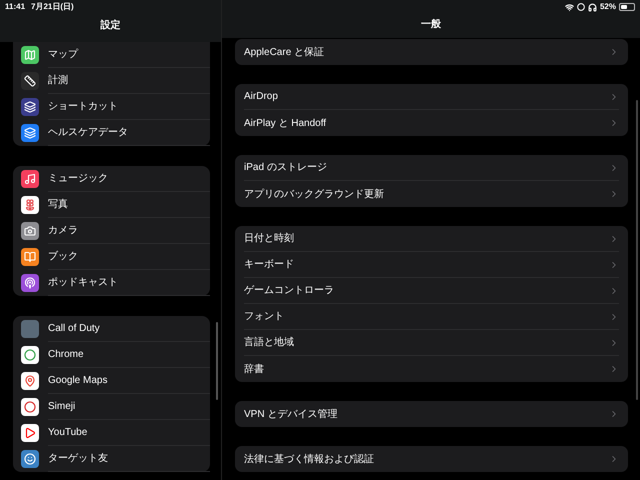 This screenshot has height=480, width=640. What do you see at coordinates (111, 381) in the screenshot?
I see `sidebar-item: Google Maps` at bounding box center [111, 381].